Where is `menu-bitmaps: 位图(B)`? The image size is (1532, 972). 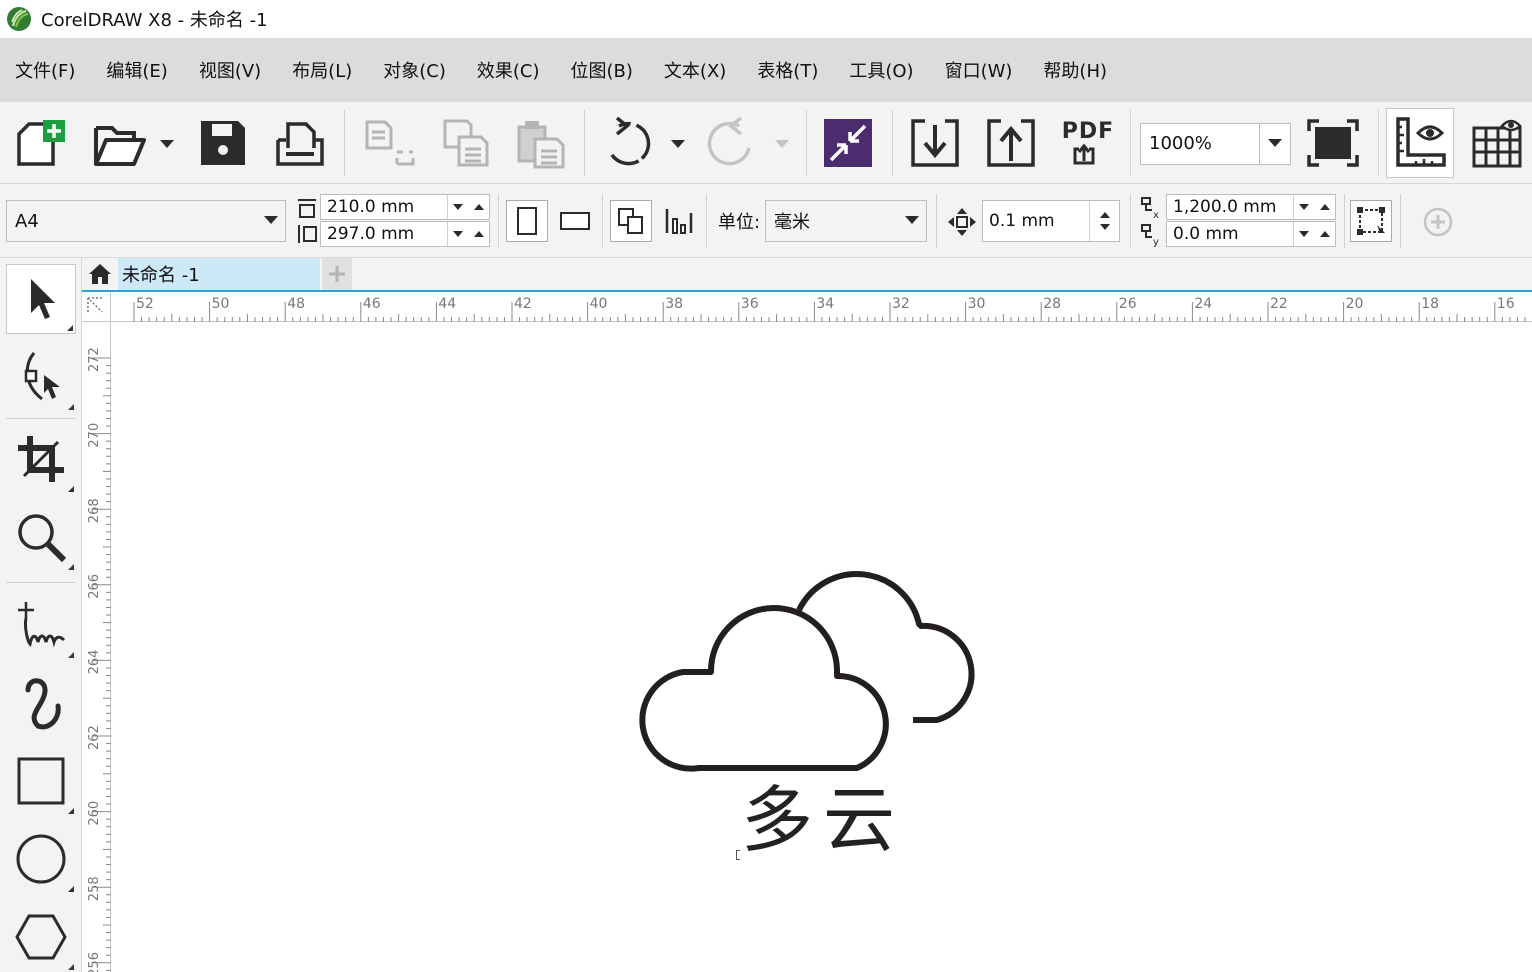
menu-bitmaps: 位图(B) is located at coordinates (602, 70).